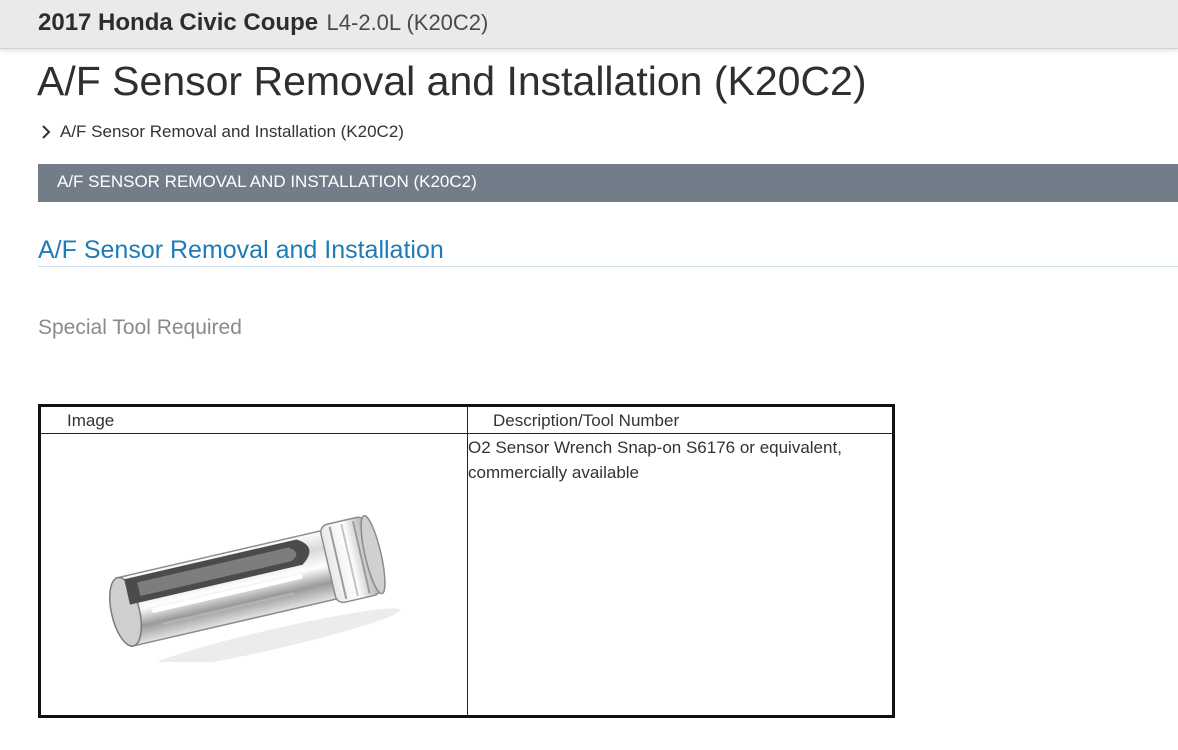 This screenshot has width=1178, height=750. I want to click on column-header-image: Image, so click(91, 420).